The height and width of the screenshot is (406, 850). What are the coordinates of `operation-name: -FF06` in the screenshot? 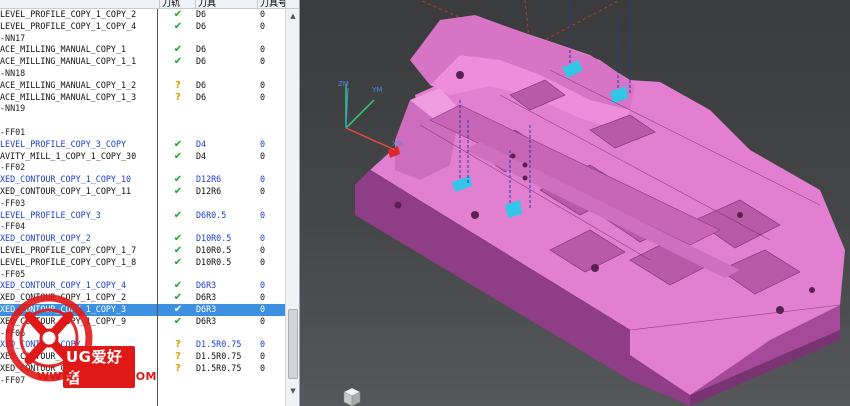 It's located at (13, 332).